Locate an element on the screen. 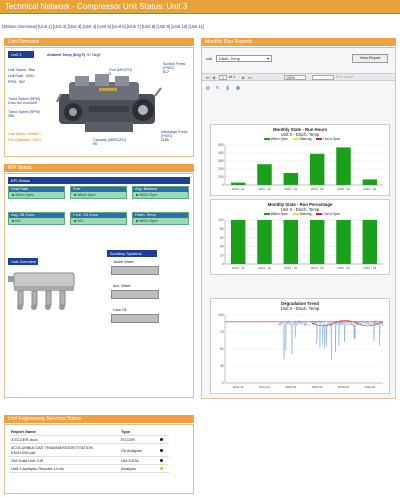  run-hours-xtick-label: 2015 - 04 is located at coordinates (369, 189).